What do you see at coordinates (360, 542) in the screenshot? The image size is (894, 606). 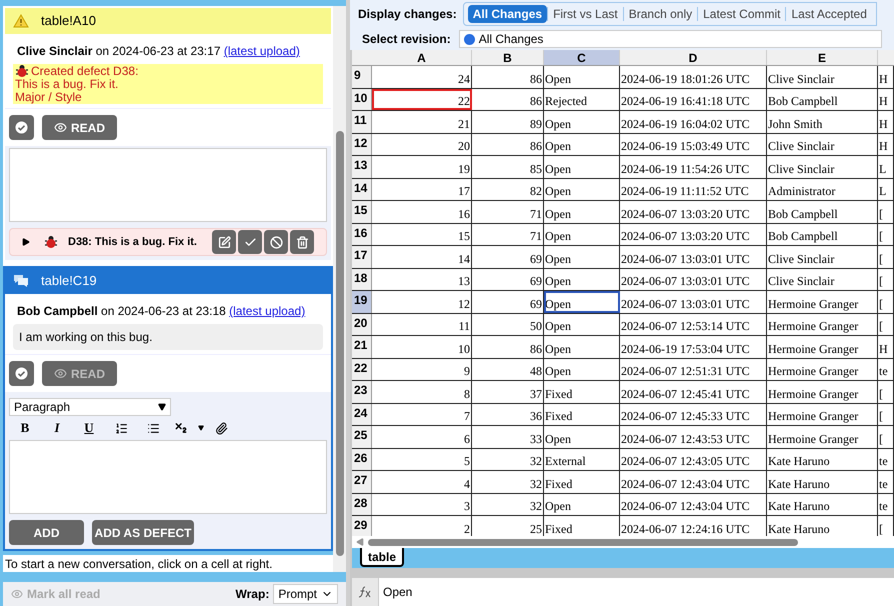 I see `scroll-left-icon` at bounding box center [360, 542].